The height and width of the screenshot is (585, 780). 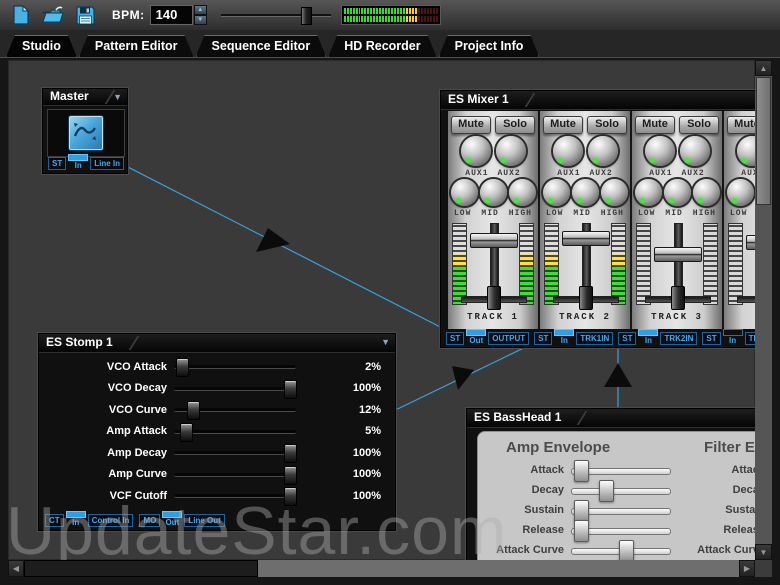 I want to click on port-group: CT In Control In, so click(x=89, y=519).